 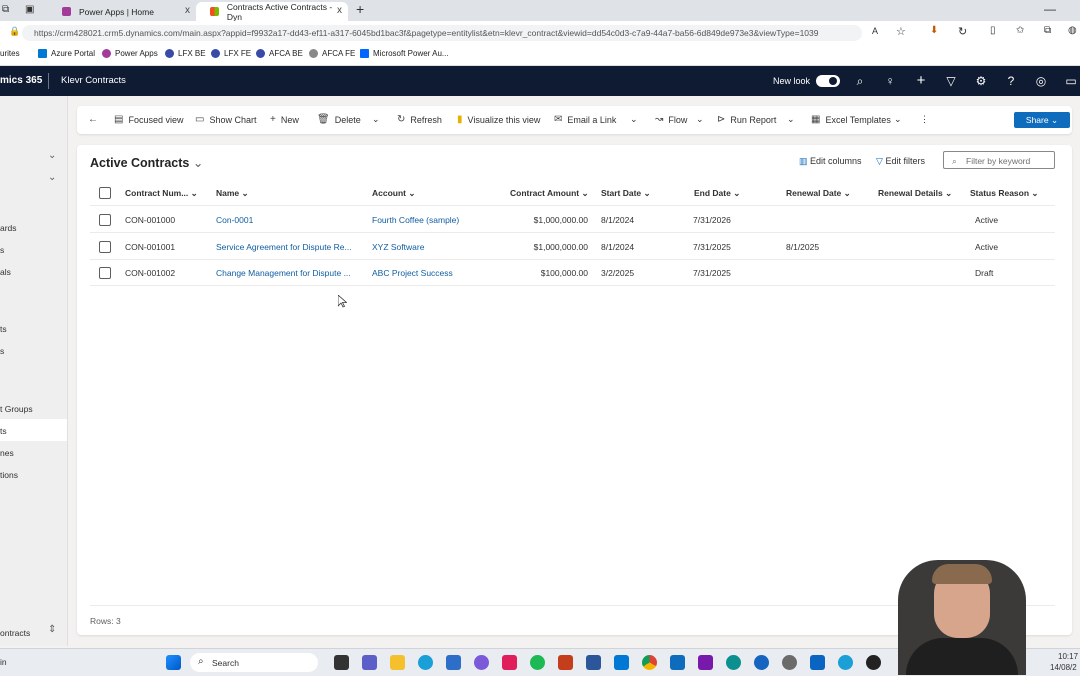 I want to click on taskbar-date: 14/08/2, so click(x=1063, y=667).